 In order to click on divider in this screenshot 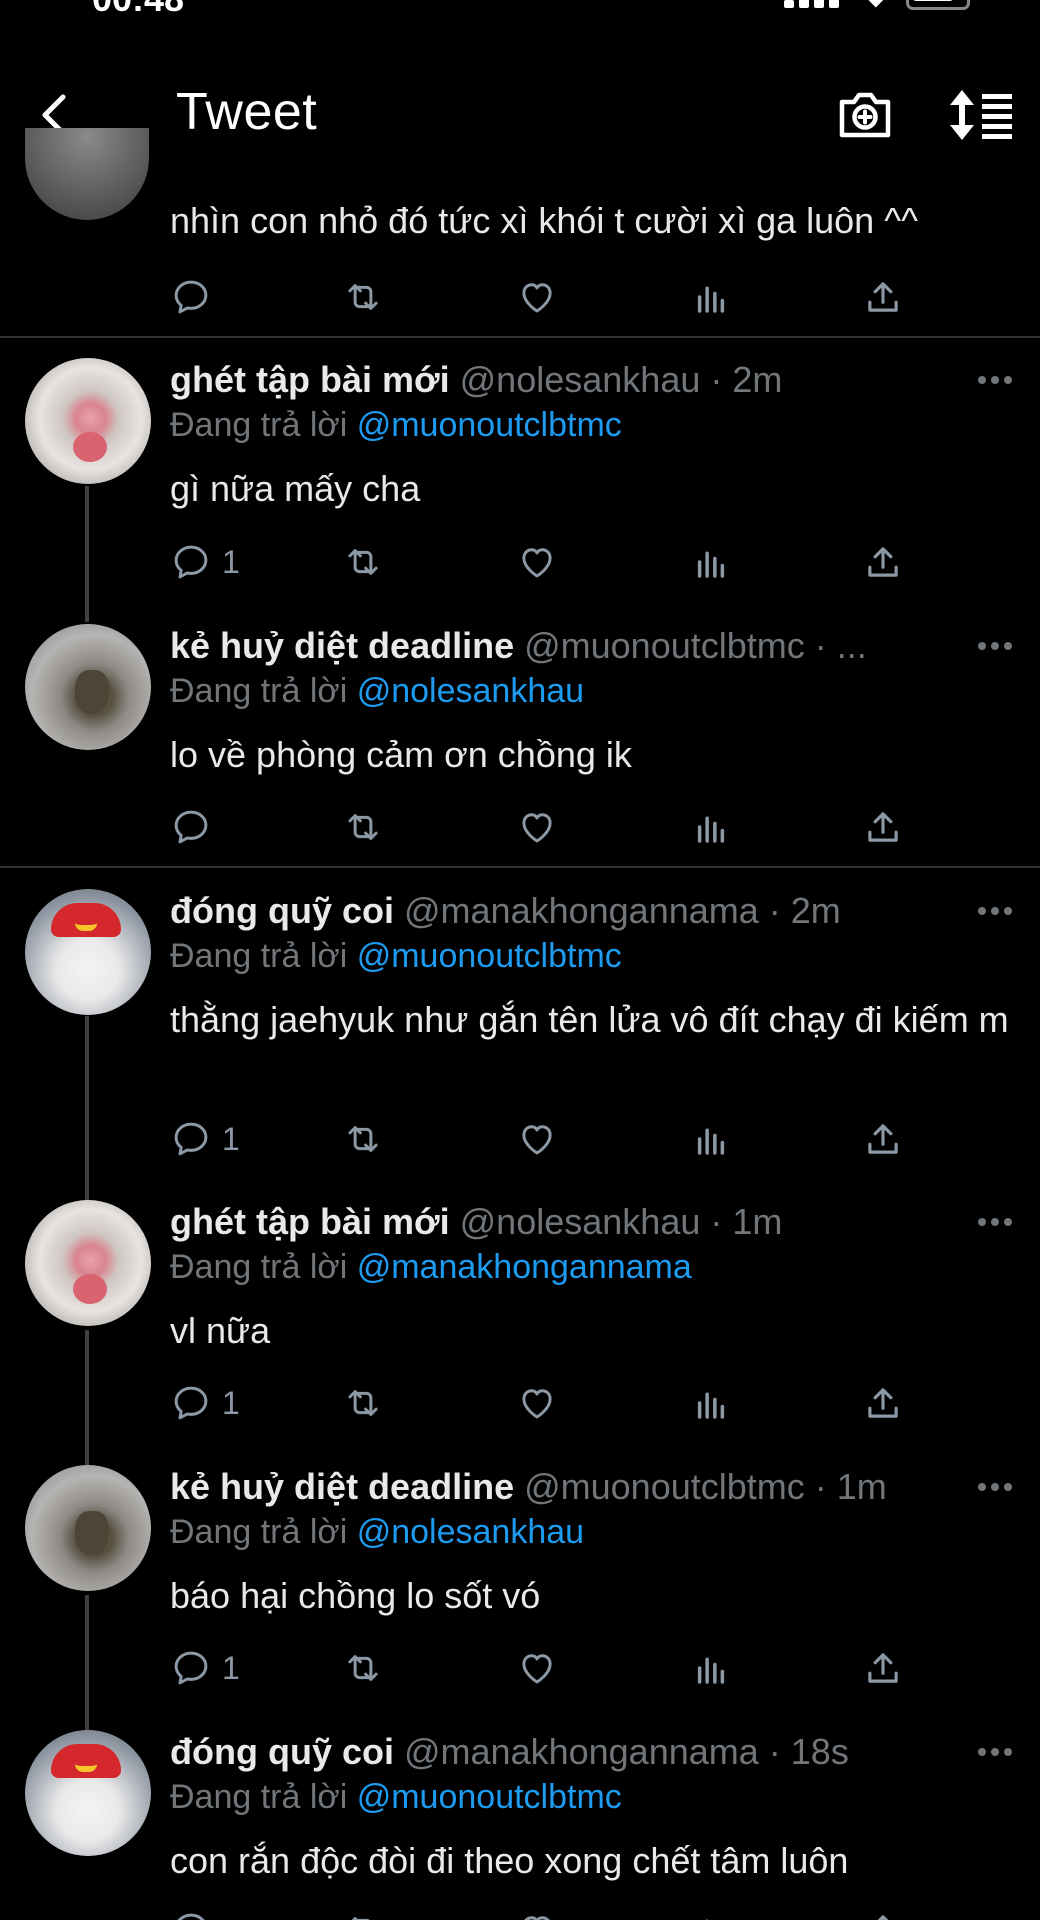, I will do `click(520, 867)`.